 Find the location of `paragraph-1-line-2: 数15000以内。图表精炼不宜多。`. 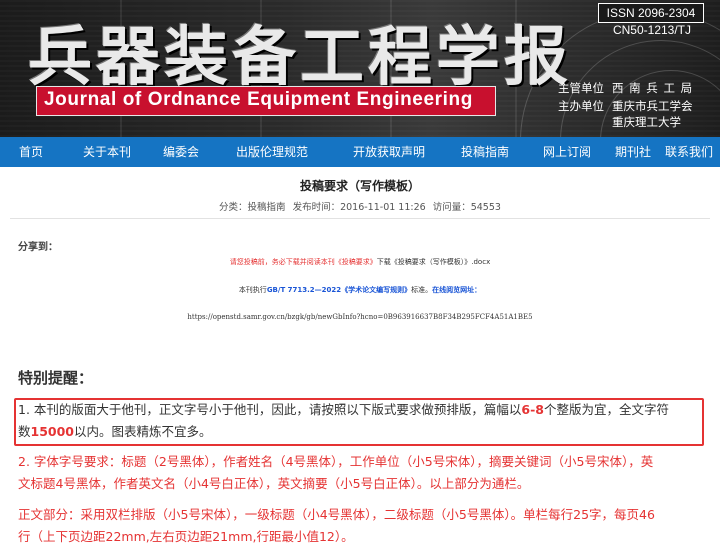

paragraph-1-line-2: 数15000以内。图表精炼不宜多。 is located at coordinates (115, 432).